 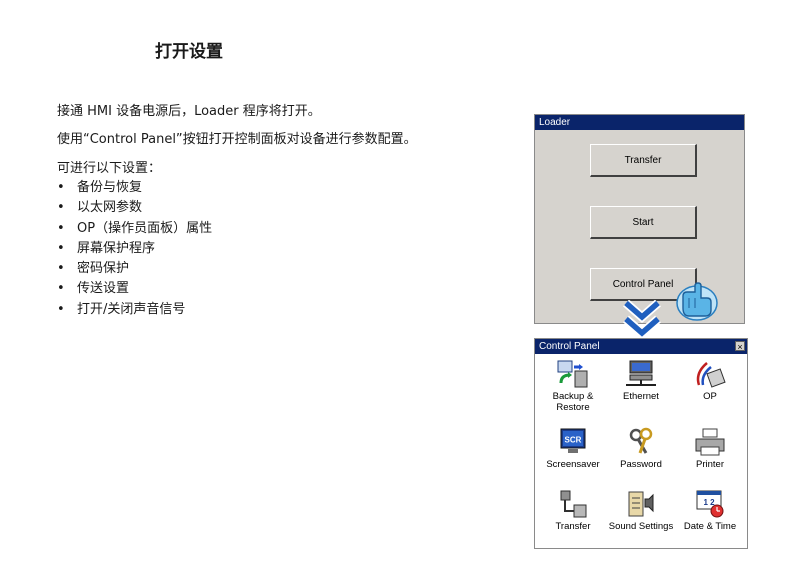 I want to click on intro-paragraph-3: 可进行以下设置：, so click(x=109, y=168).